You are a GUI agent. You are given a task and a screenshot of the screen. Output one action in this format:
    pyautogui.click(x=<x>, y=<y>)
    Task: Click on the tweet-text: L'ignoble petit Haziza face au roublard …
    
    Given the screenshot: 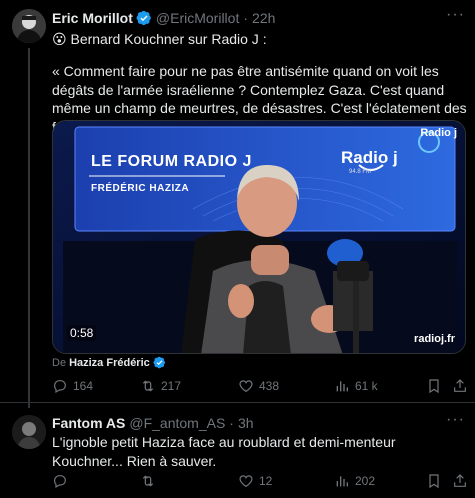 What is the action you would take?
    pyautogui.click(x=224, y=451)
    